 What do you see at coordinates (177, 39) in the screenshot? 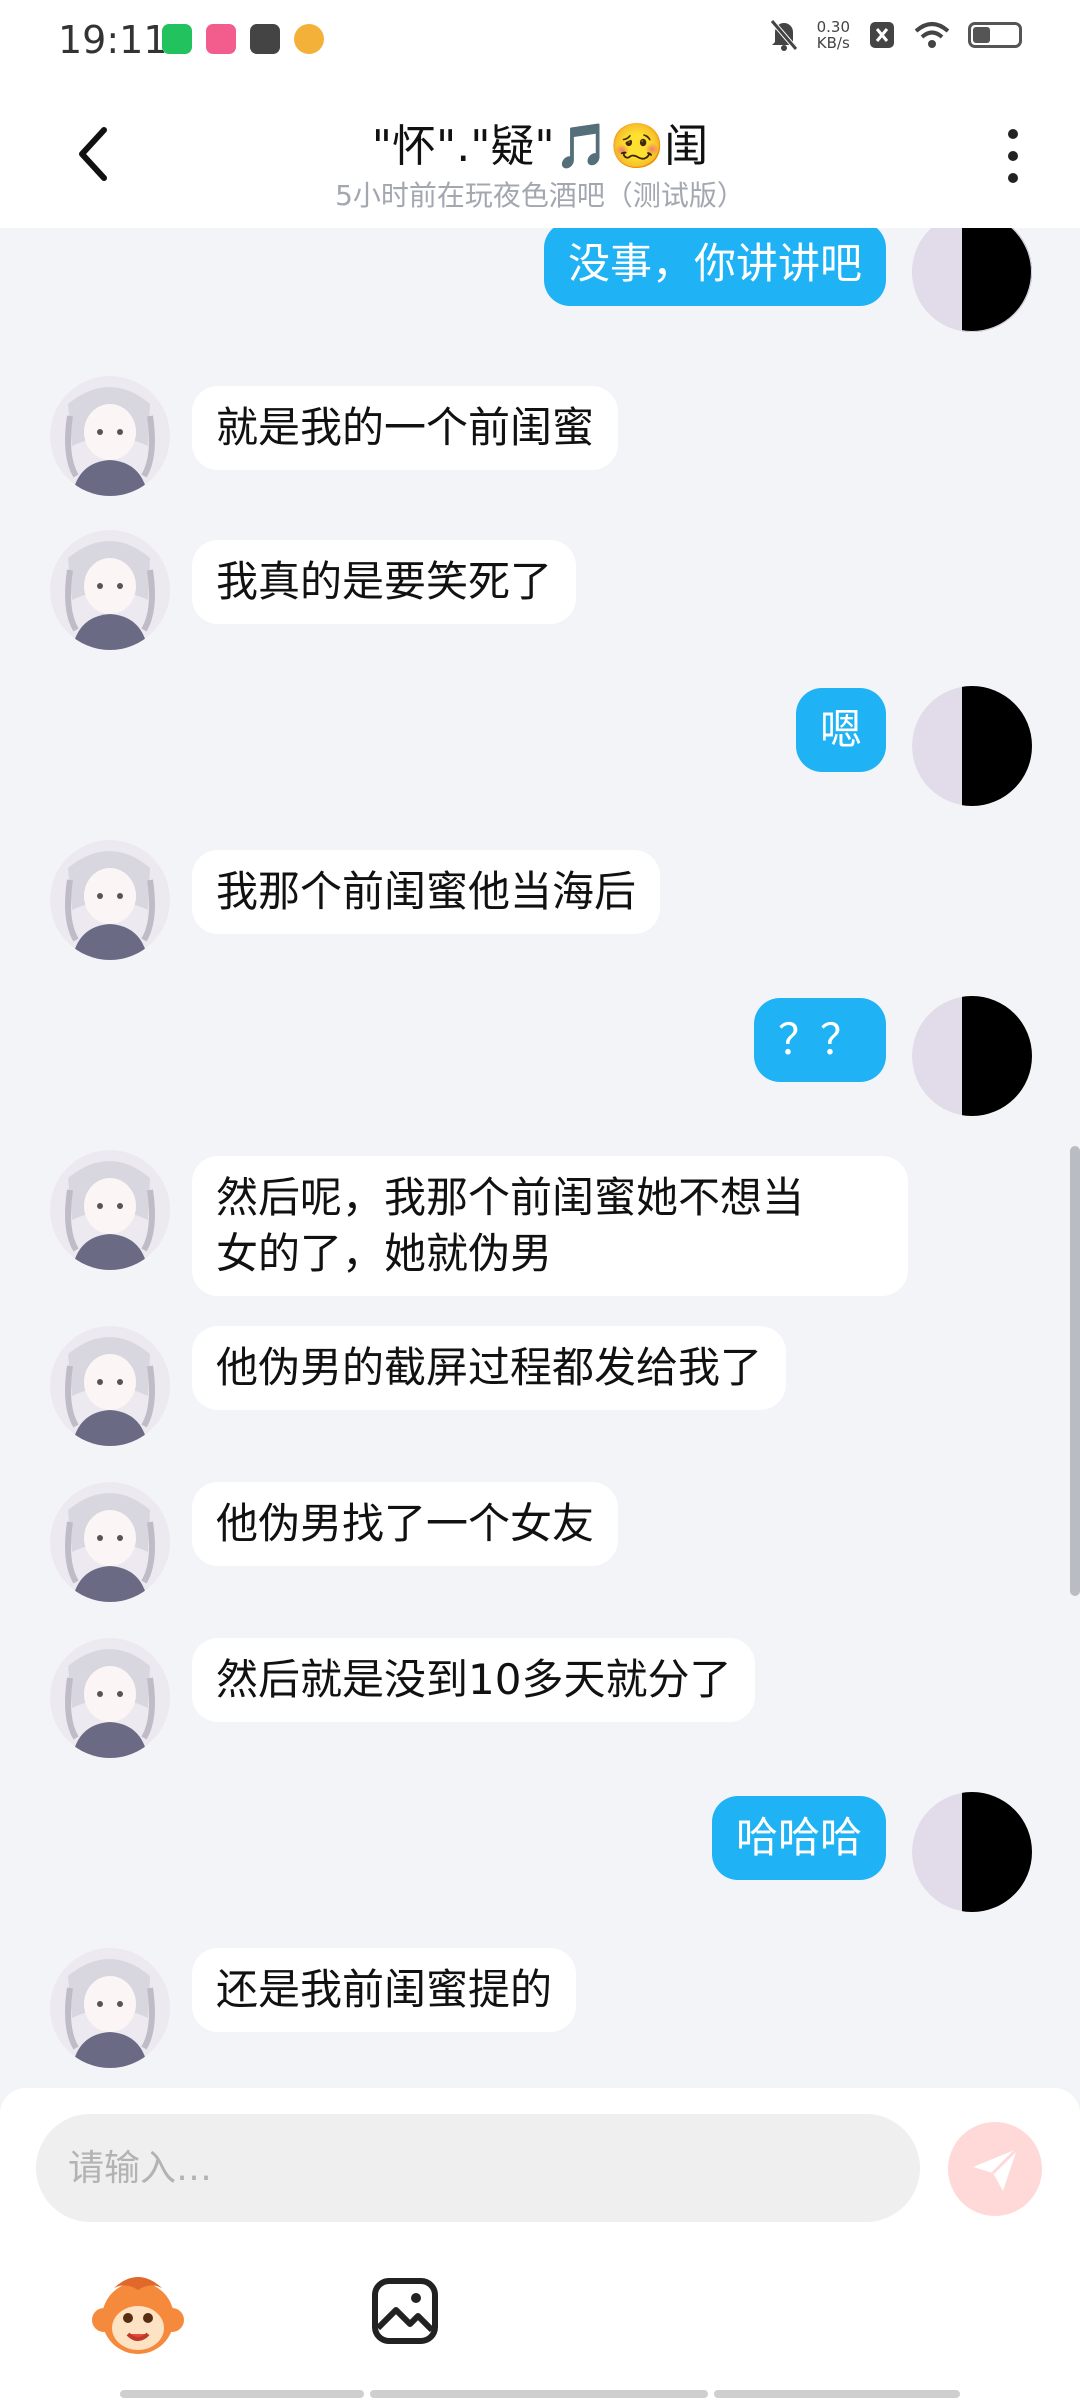
I see `iqiyi-icon` at bounding box center [177, 39].